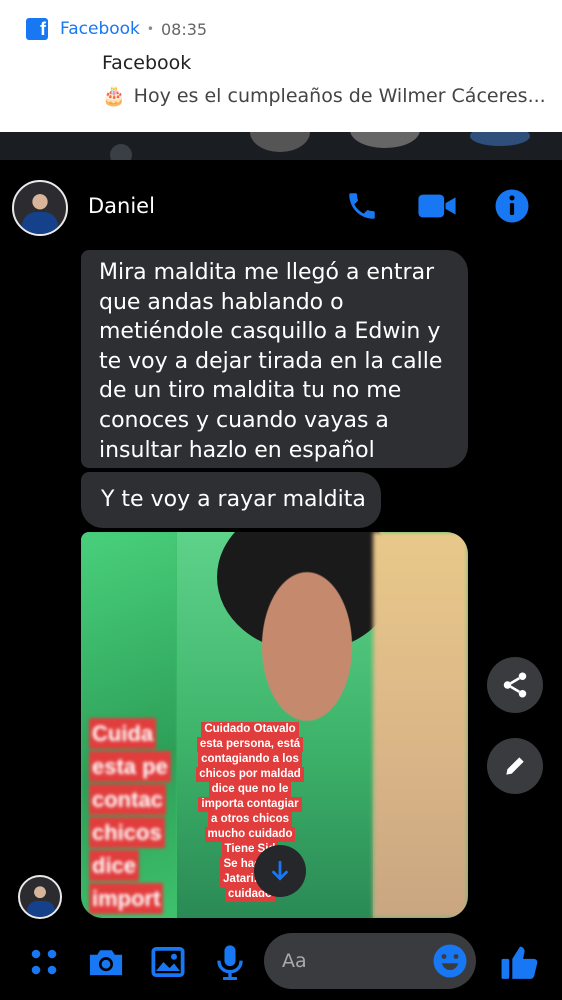 The width and height of the screenshot is (562, 1000). Describe the element at coordinates (250, 834) in the screenshot. I see `caption-line: mucho cuidado` at that location.